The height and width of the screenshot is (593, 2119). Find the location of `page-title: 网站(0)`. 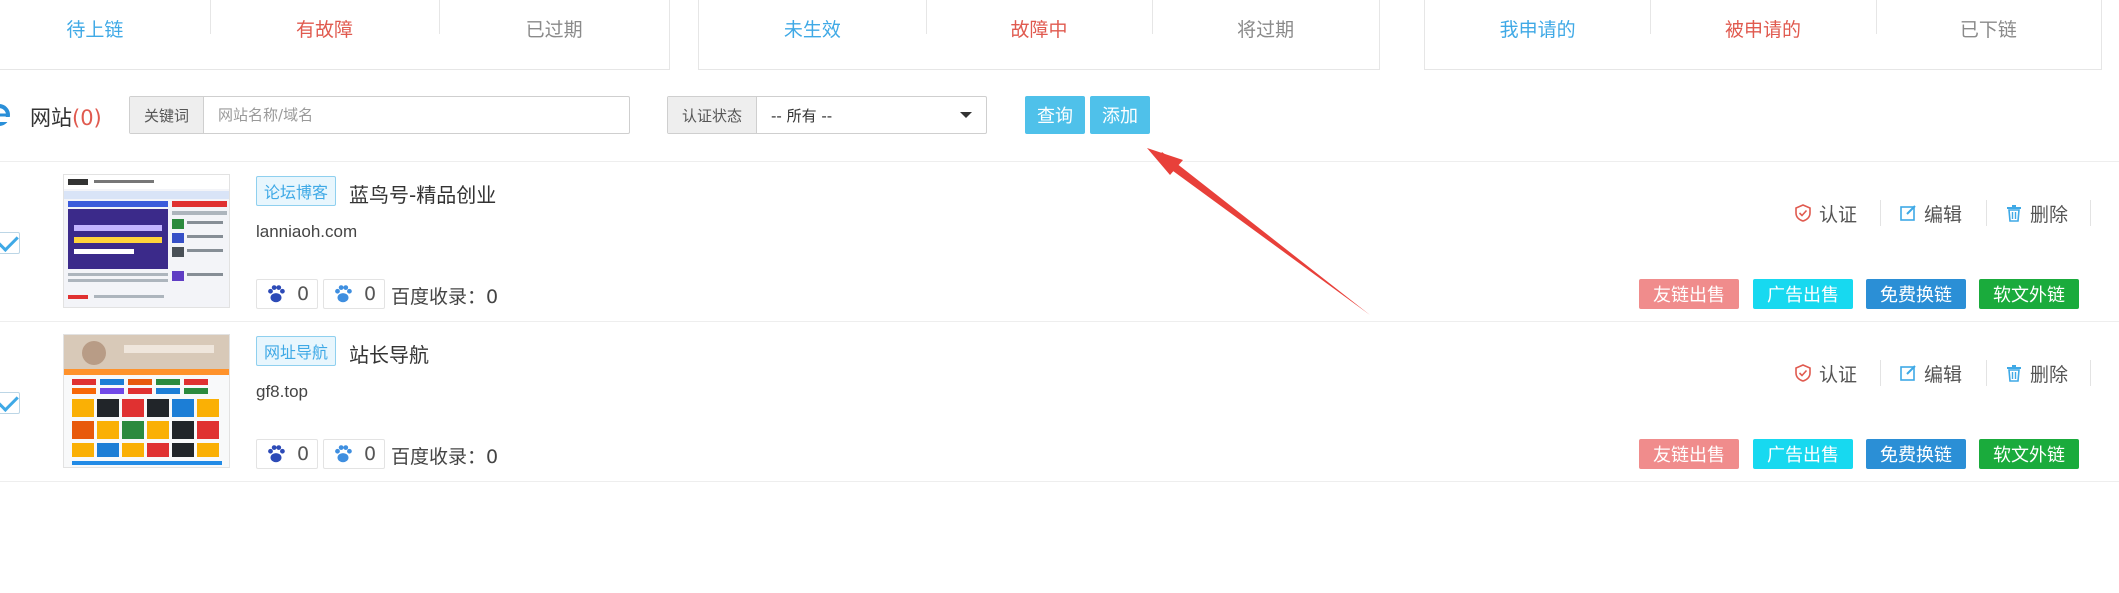

page-title: 网站(0) is located at coordinates (66, 117).